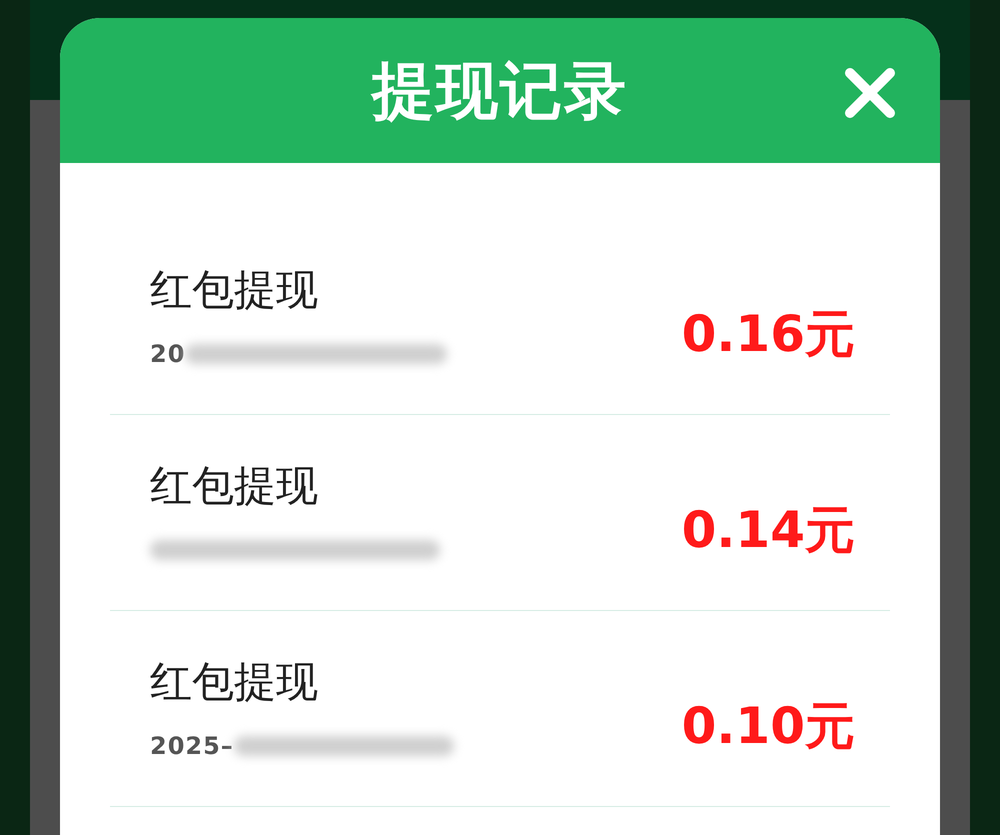 This screenshot has height=835, width=1000. What do you see at coordinates (192, 746) in the screenshot?
I see `record-date: 2025–` at bounding box center [192, 746].